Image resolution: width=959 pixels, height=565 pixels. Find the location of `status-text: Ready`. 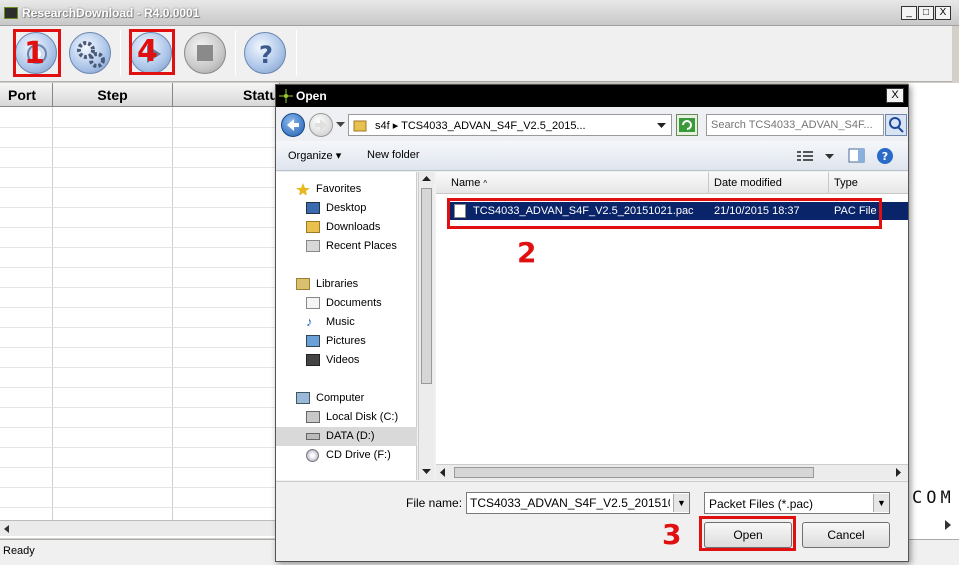

status-text: Ready is located at coordinates (19, 551).